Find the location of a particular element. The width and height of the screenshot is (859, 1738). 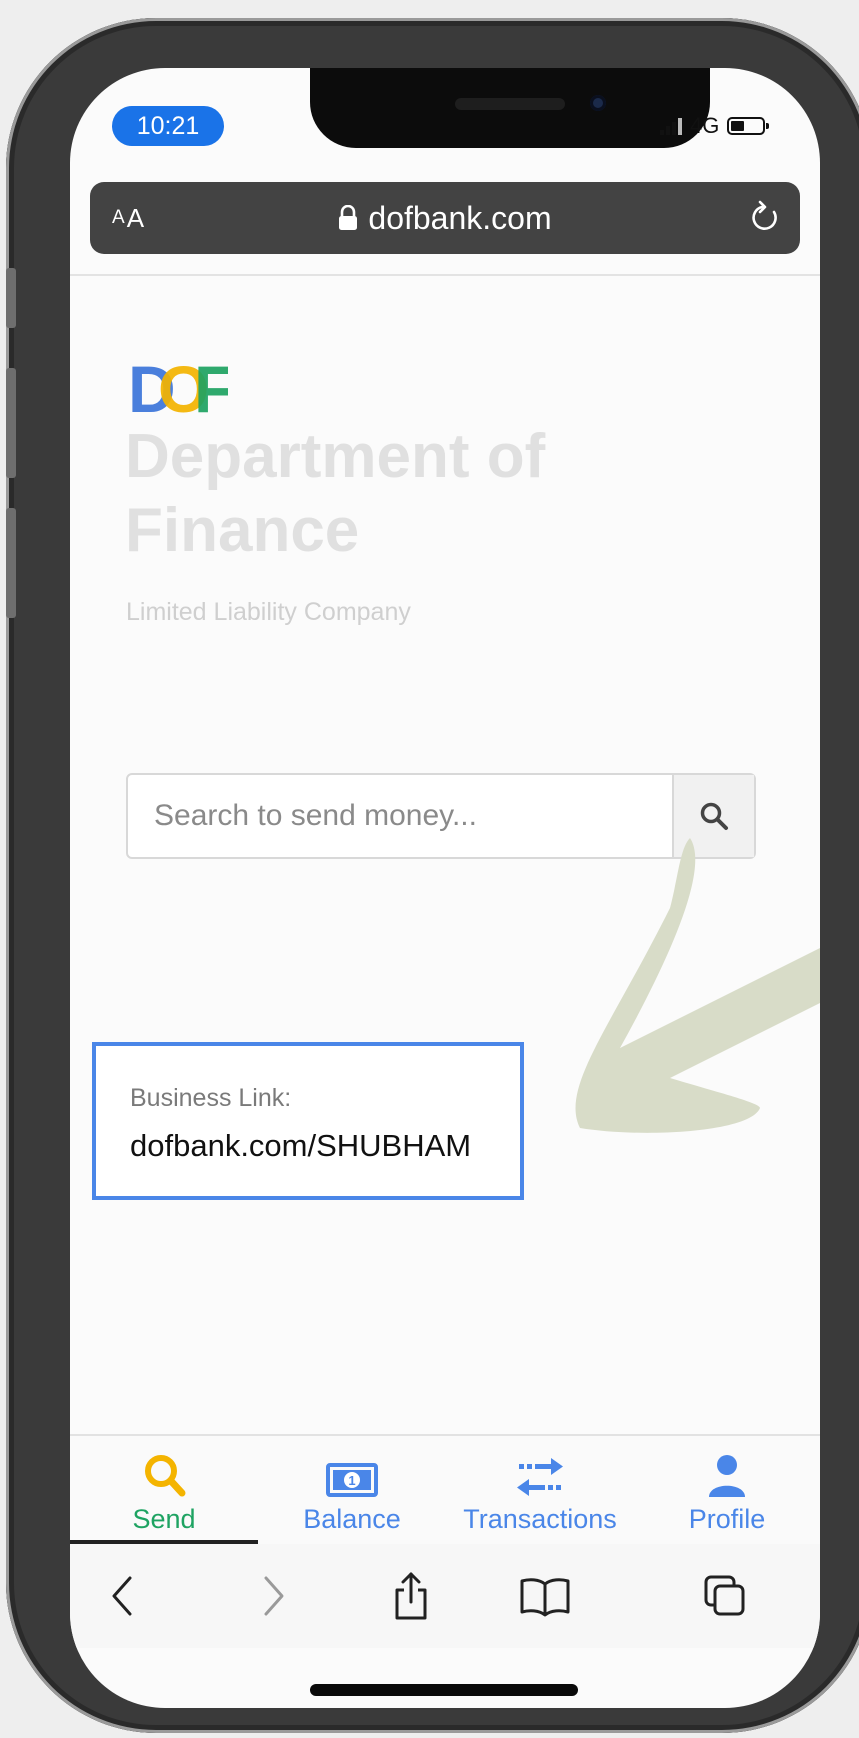

user-icon is located at coordinates (727, 1476).